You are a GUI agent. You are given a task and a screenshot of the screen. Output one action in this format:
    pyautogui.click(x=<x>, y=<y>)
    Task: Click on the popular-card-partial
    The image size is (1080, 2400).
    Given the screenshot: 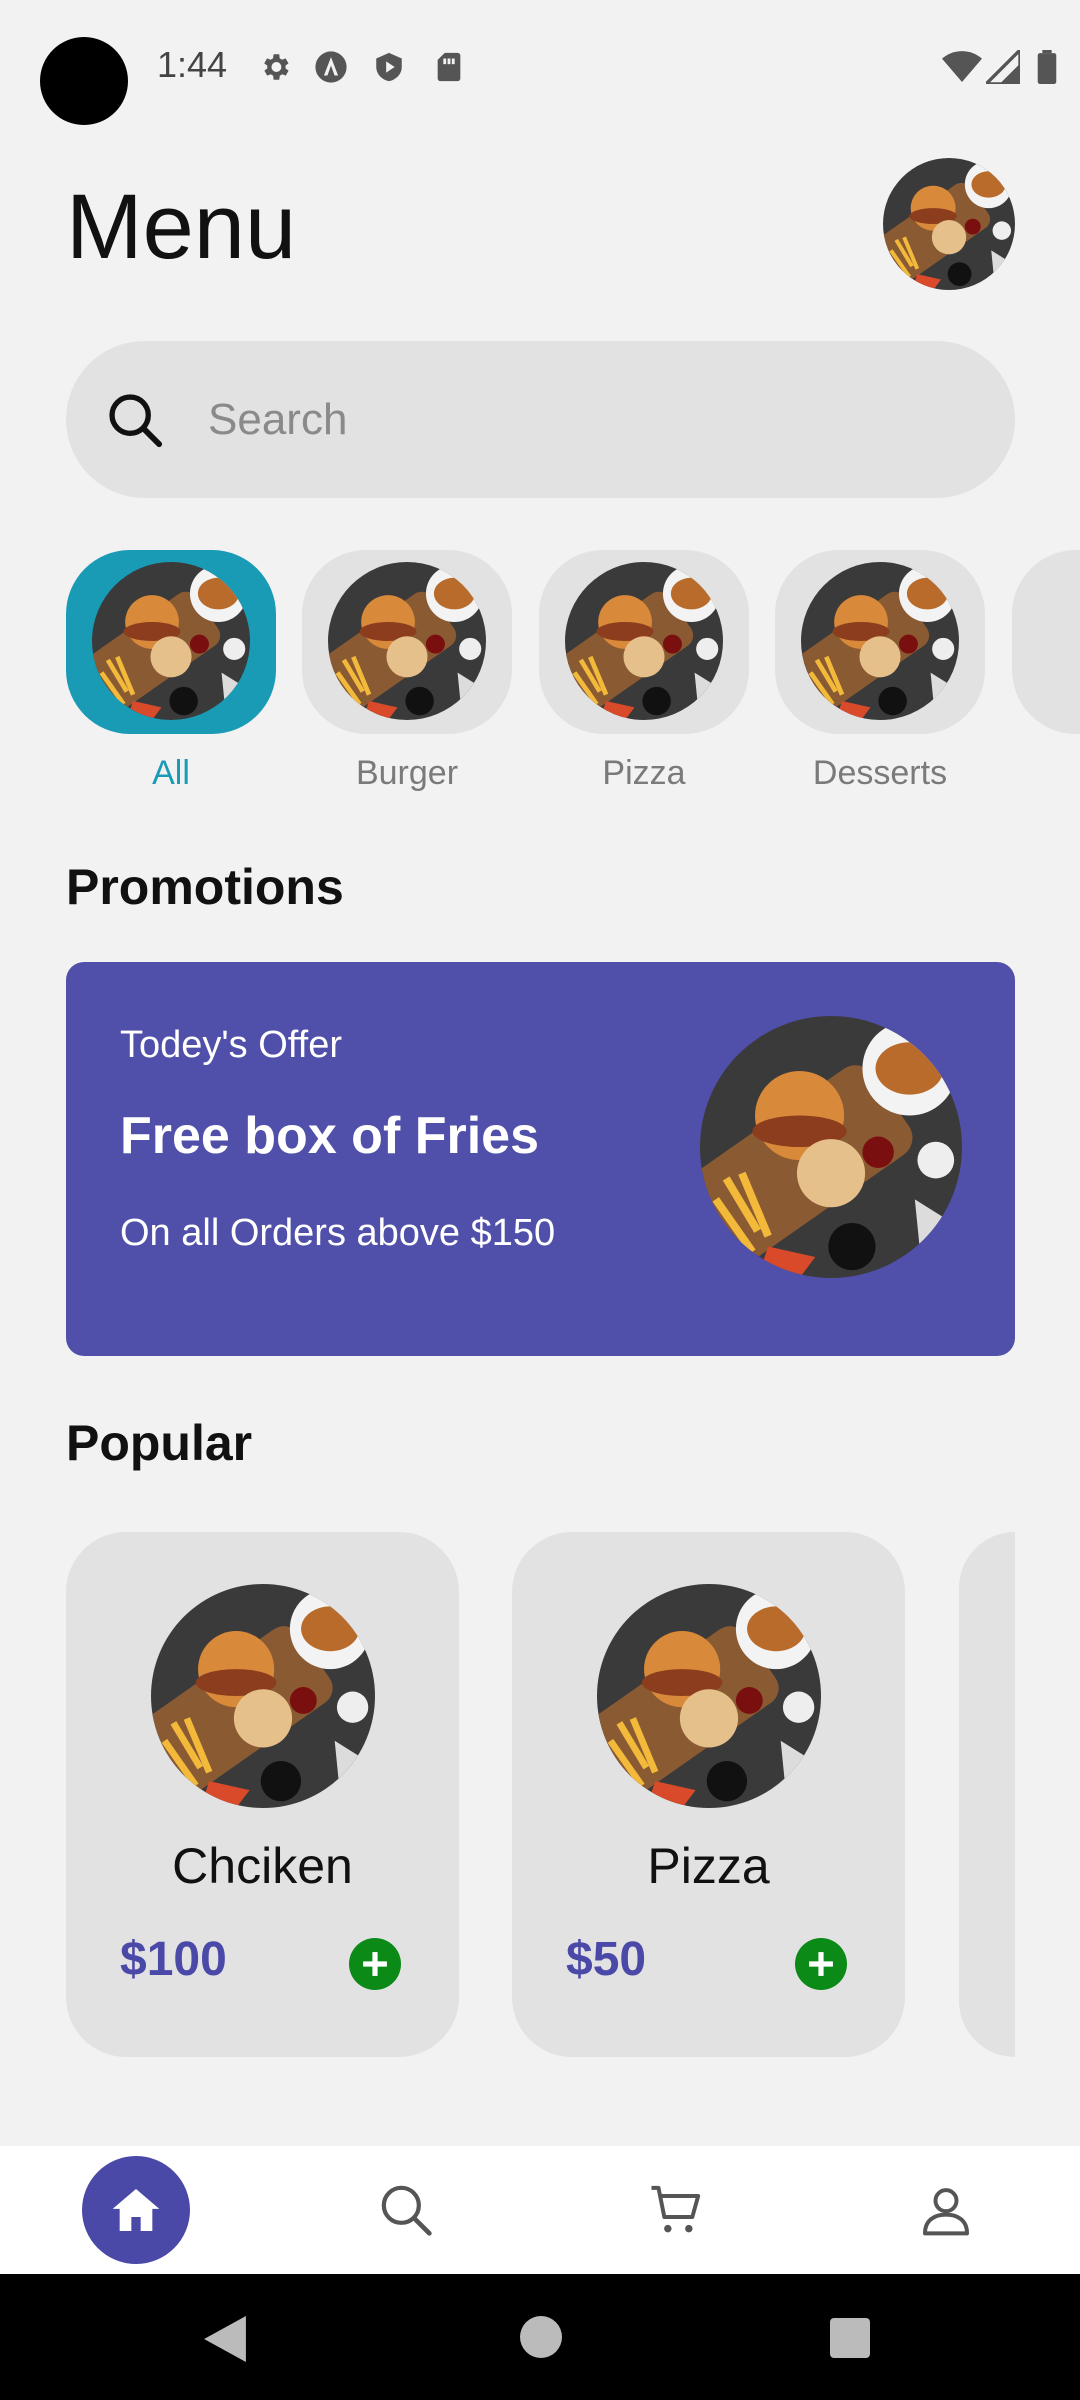 What is the action you would take?
    pyautogui.click(x=987, y=1794)
    